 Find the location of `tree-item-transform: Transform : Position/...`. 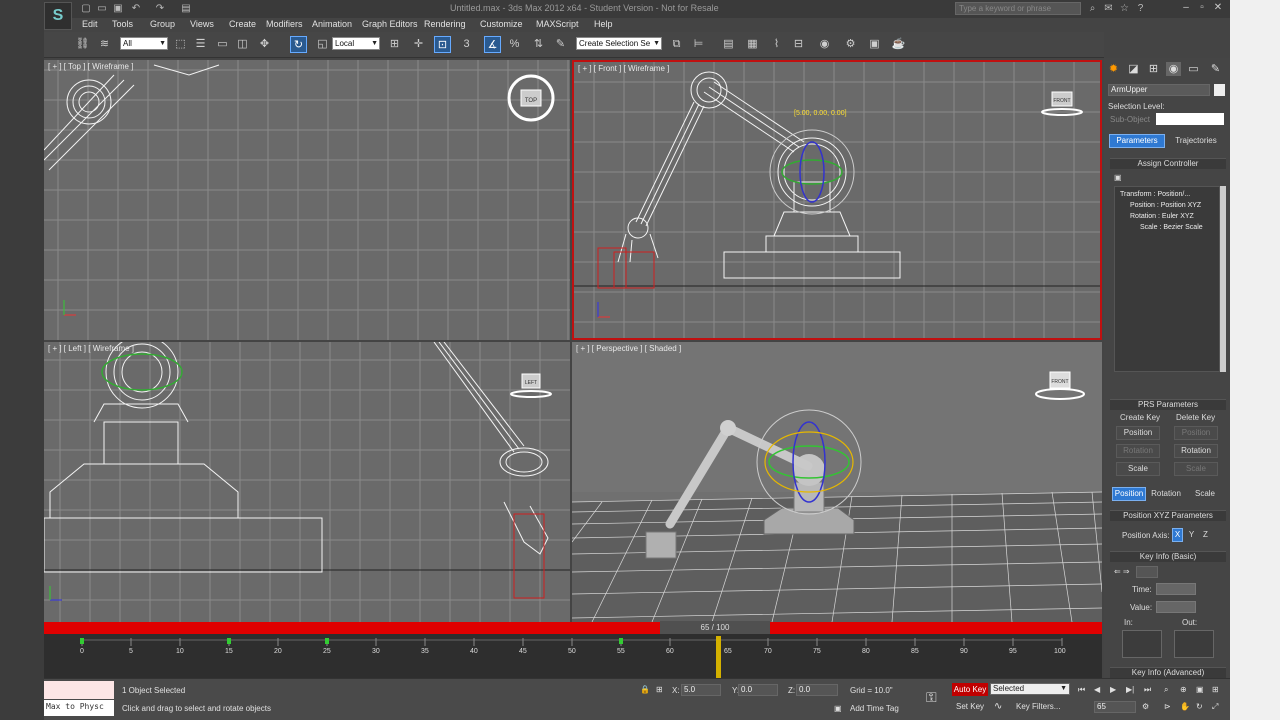

tree-item-transform: Transform : Position/... is located at coordinates (1155, 194).